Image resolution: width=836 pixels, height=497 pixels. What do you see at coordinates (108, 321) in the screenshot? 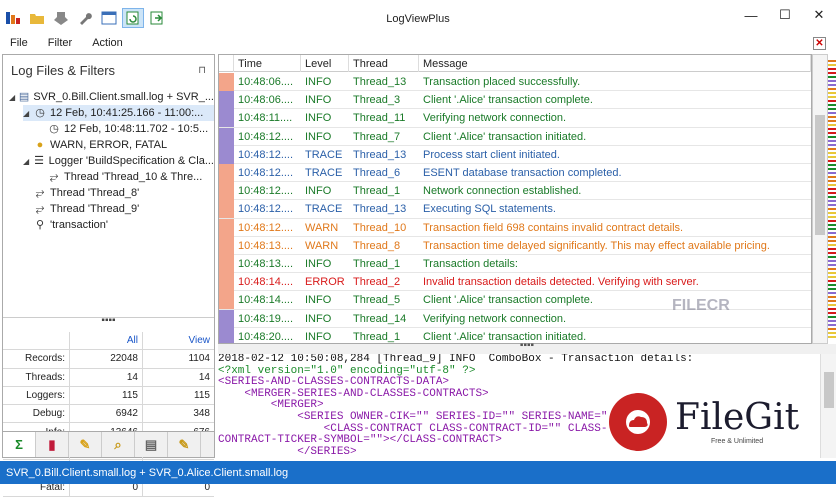
I see `panel-splitter: ▪▪▪▪` at bounding box center [108, 321].